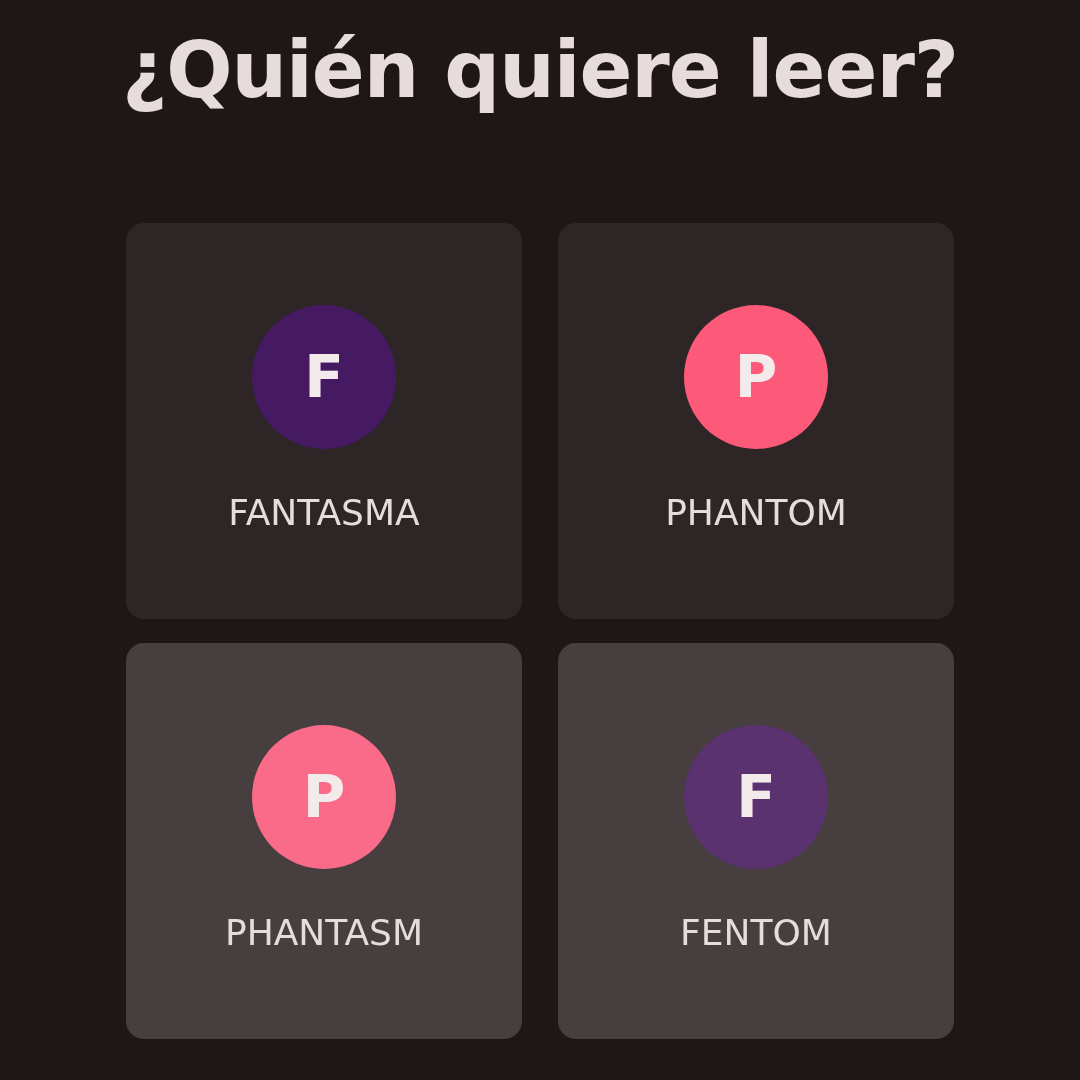 This screenshot has height=1080, width=1080. What do you see at coordinates (540, 70) in the screenshot?
I see `page-title: ¿Quién quiere leer?` at bounding box center [540, 70].